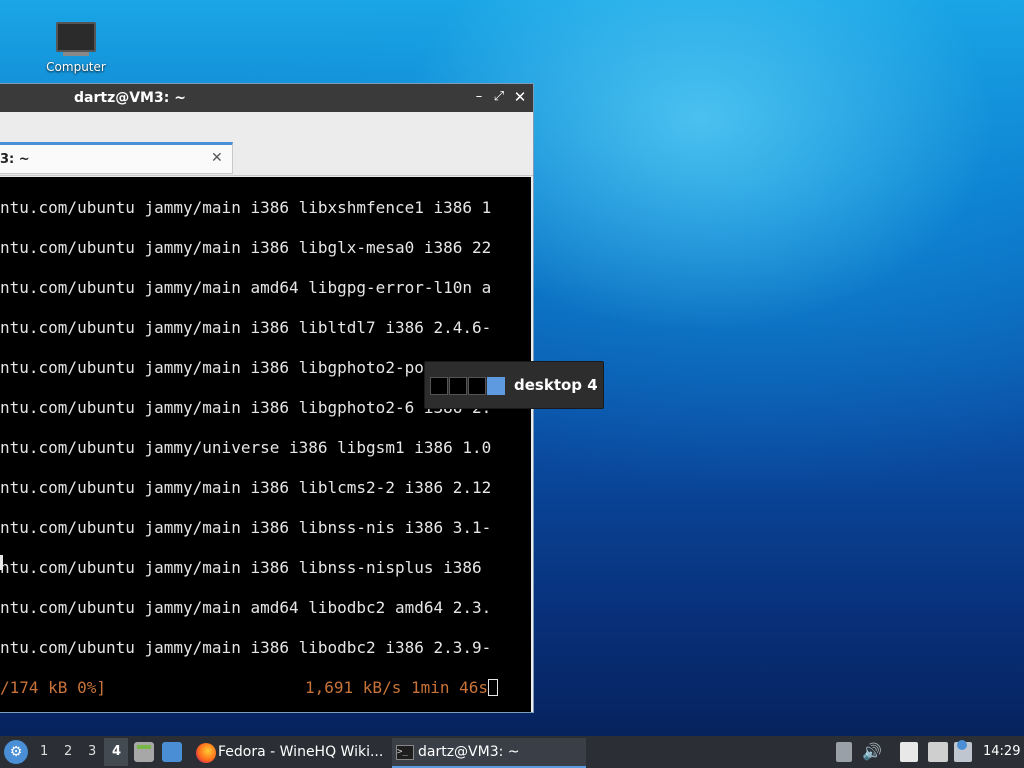 Image resolution: width=1024 pixels, height=768 pixels. I want to click on tab-label: 3: ~, so click(15, 159).